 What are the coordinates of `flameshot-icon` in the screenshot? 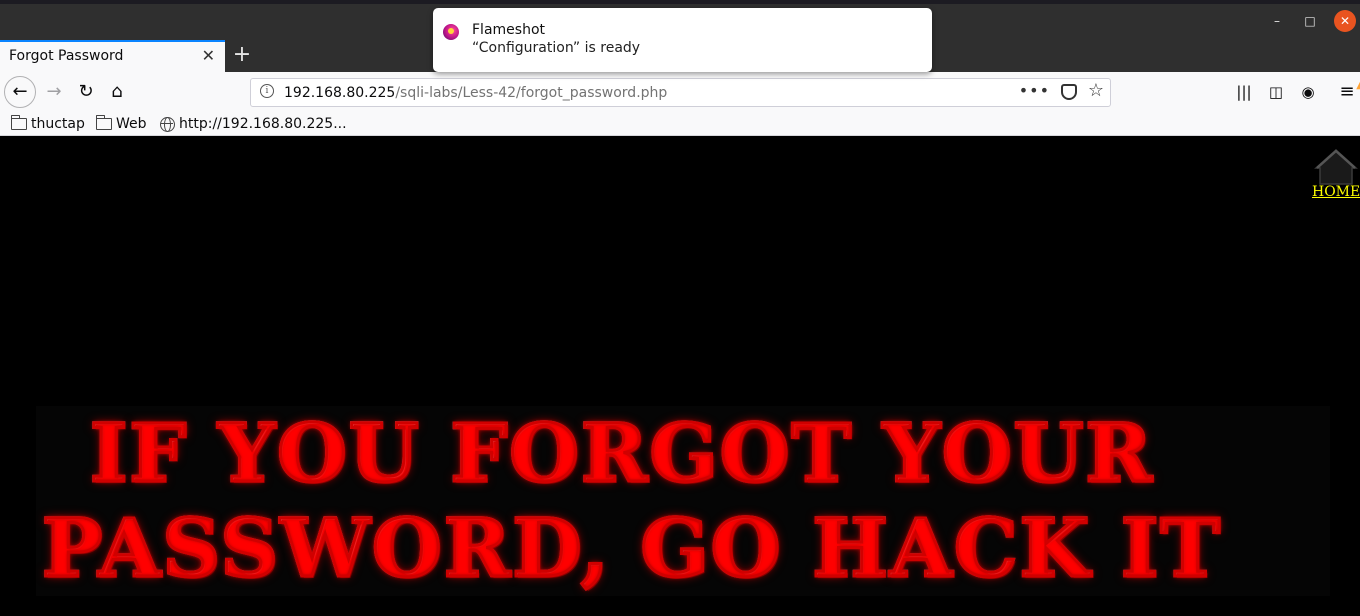 It's located at (451, 32).